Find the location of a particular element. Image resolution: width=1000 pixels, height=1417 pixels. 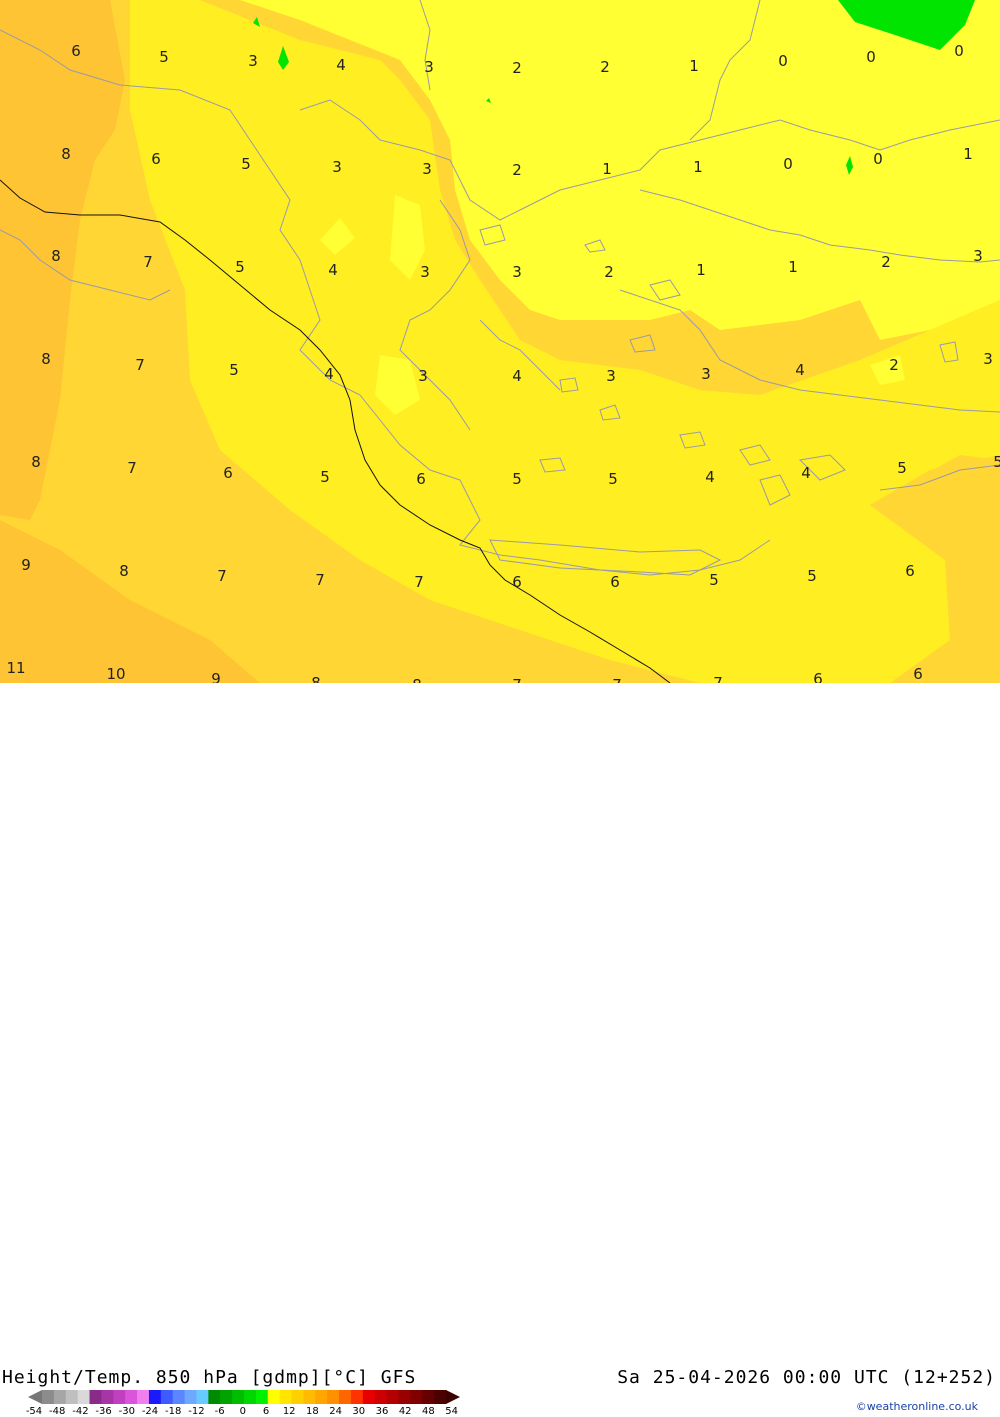

scale-label: -54 is located at coordinates (34, 1411).